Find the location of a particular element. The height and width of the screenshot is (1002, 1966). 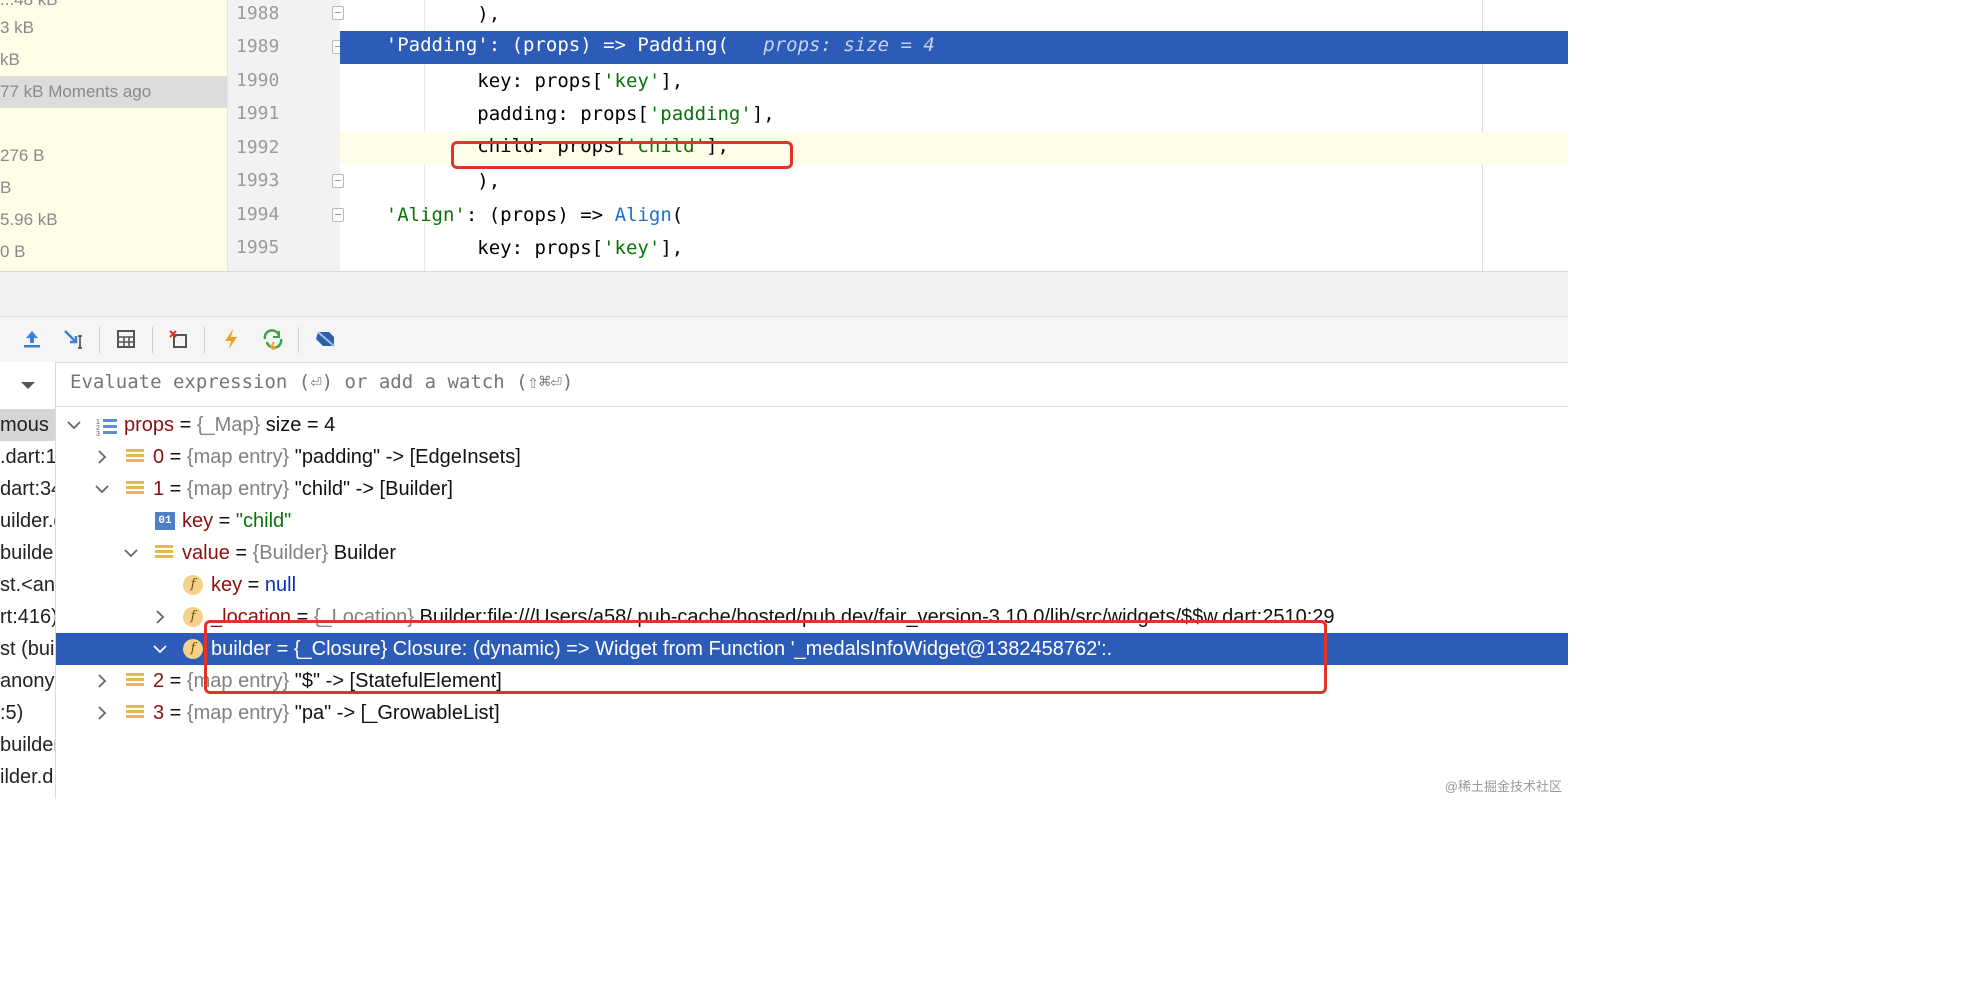

frame-item: .dart:1 is located at coordinates (27, 457).